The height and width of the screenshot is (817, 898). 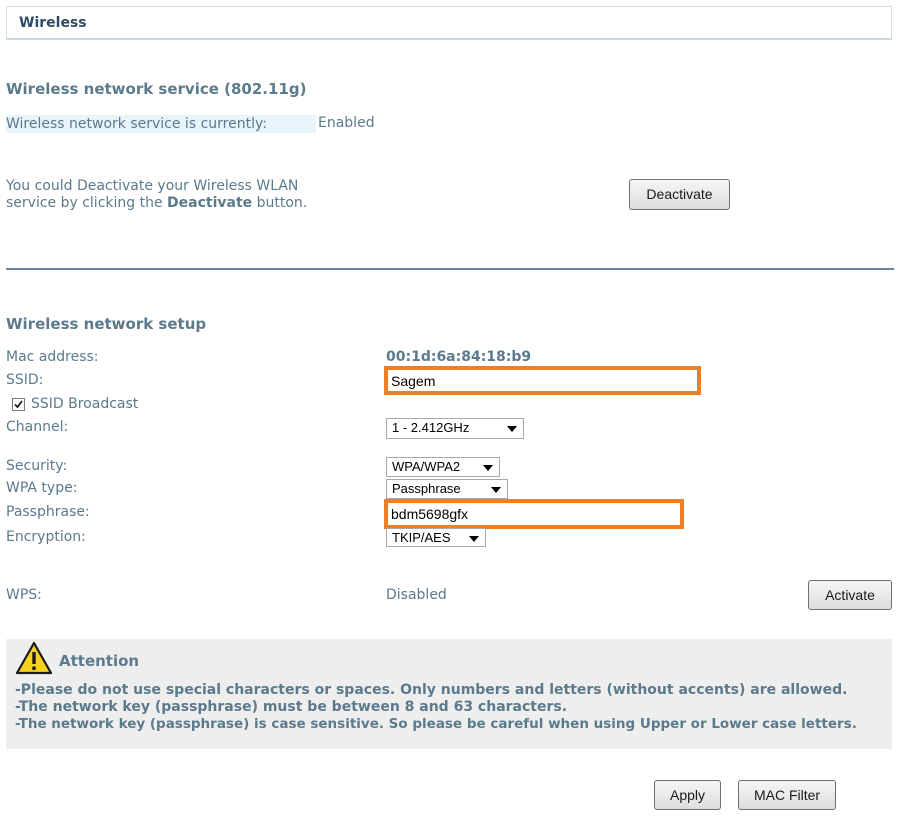 I want to click on wps-value: Disabled, so click(x=416, y=595).